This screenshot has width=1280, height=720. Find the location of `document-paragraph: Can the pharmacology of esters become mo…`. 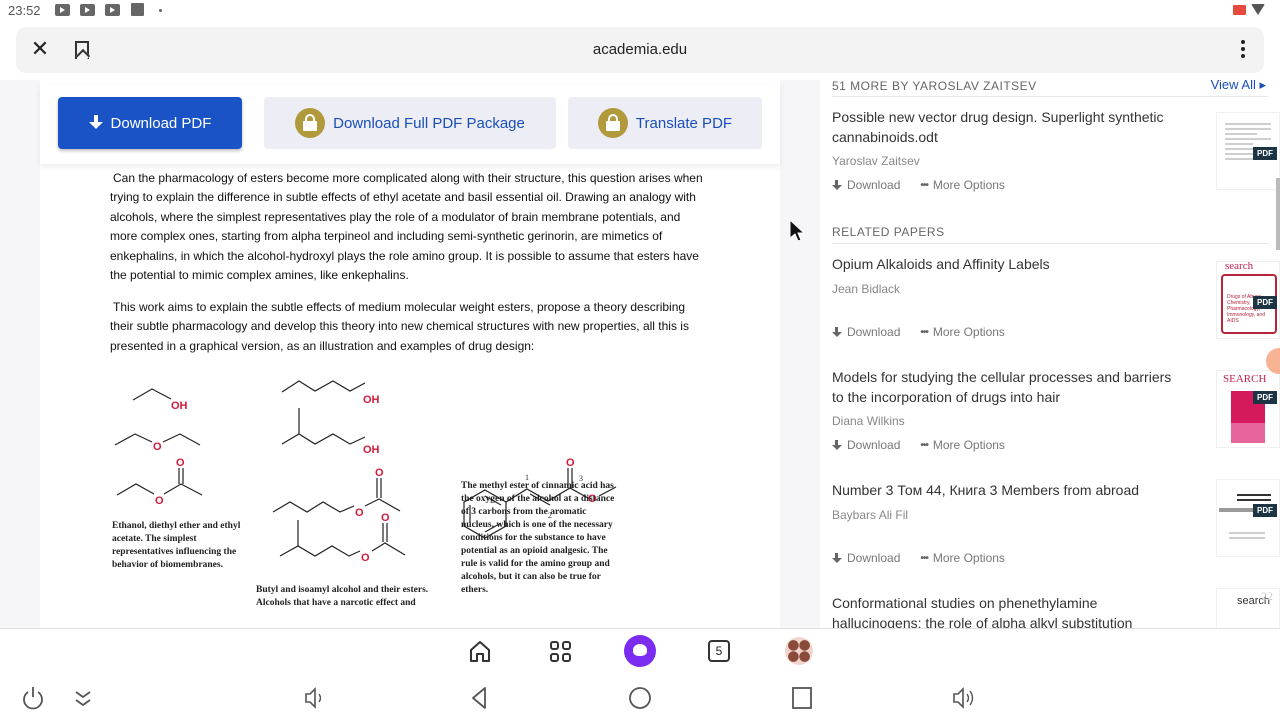

document-paragraph: Can the pharmacology of esters become mo… is located at coordinates (410, 227).